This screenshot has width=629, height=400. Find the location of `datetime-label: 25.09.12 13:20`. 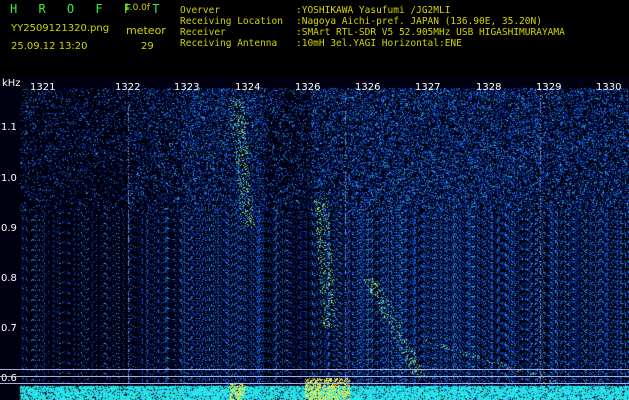

datetime-label: 25.09.12 13:20 is located at coordinates (49, 46).